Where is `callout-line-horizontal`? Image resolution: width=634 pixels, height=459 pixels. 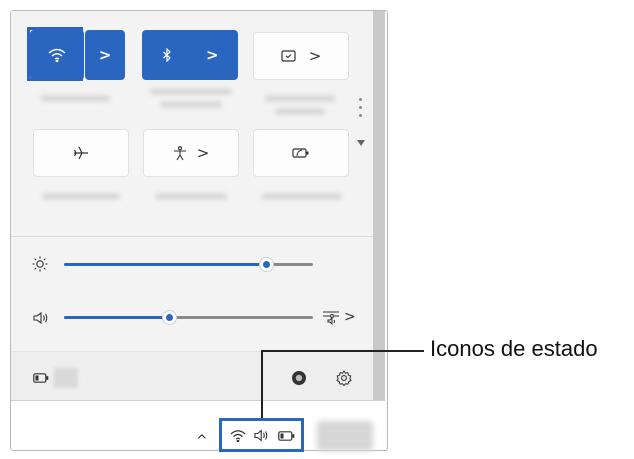 callout-line-horizontal is located at coordinates (342, 351).